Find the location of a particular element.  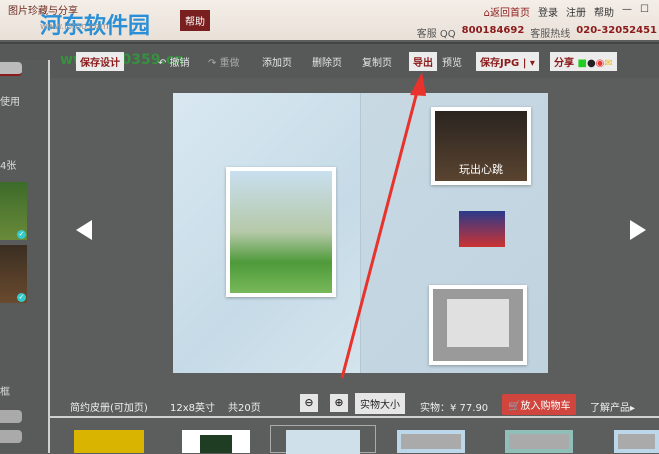

arrow-shaft is located at coordinates (380, 233).